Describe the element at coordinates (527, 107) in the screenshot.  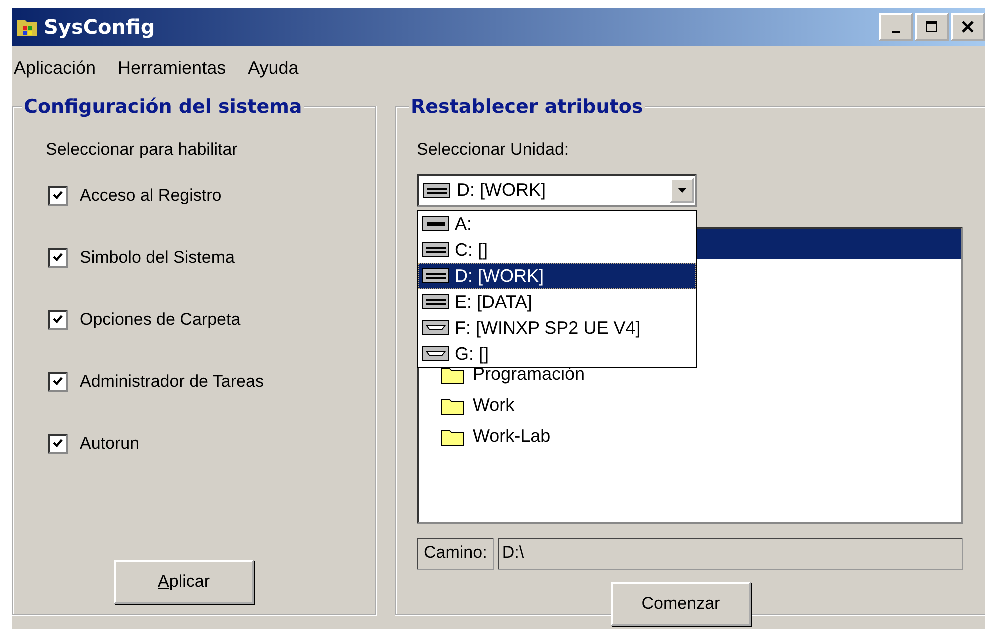
I see `group-title: Restablecer atributos` at that location.